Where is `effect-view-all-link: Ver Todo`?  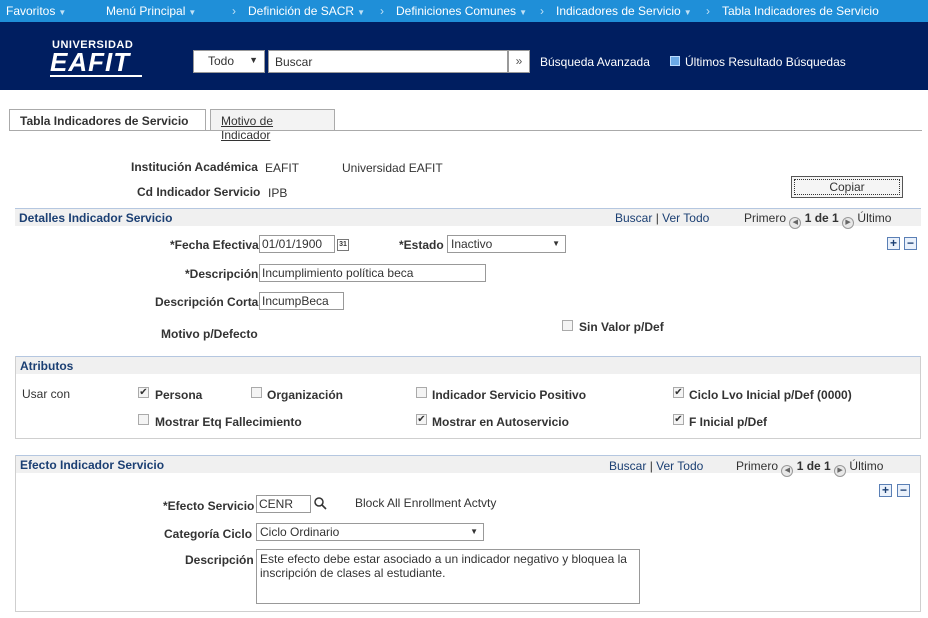 effect-view-all-link: Ver Todo is located at coordinates (679, 466).